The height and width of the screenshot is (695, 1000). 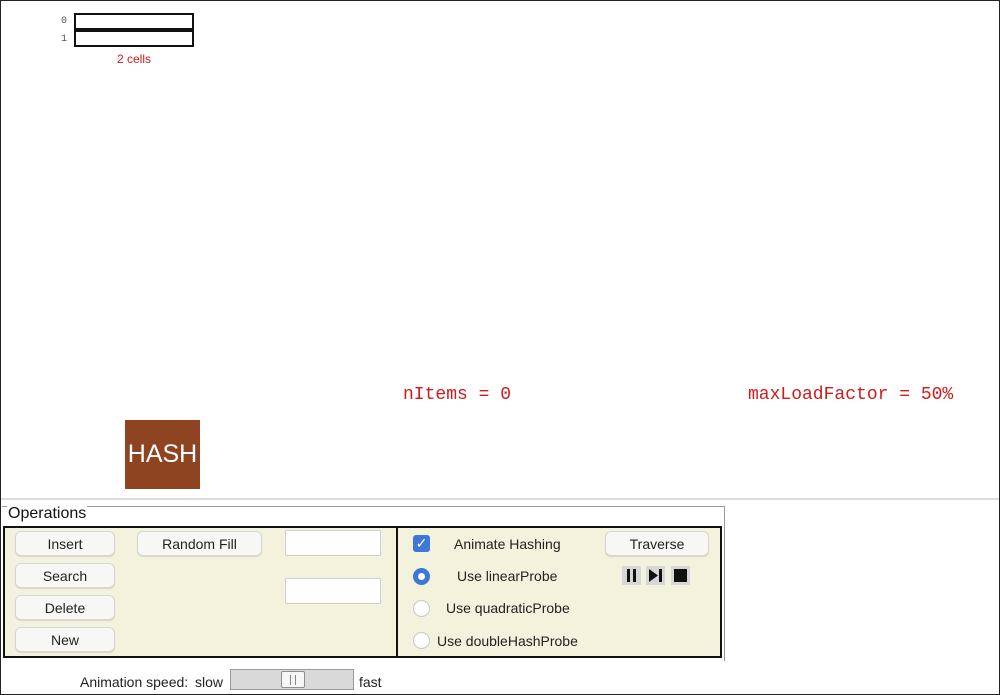 What do you see at coordinates (333, 543) in the screenshot?
I see `key-input` at bounding box center [333, 543].